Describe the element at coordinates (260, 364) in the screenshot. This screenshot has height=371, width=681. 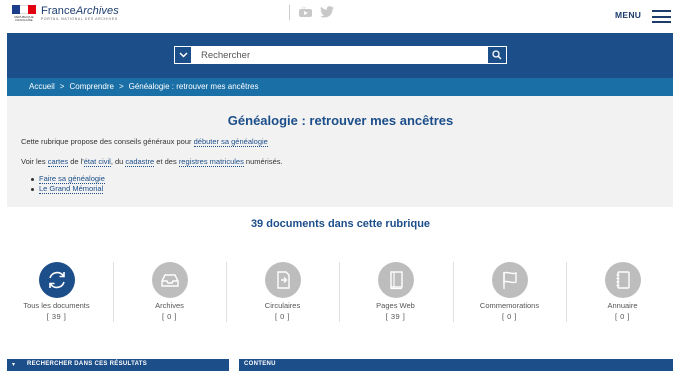
I see `panel-title: CONTENU` at that location.